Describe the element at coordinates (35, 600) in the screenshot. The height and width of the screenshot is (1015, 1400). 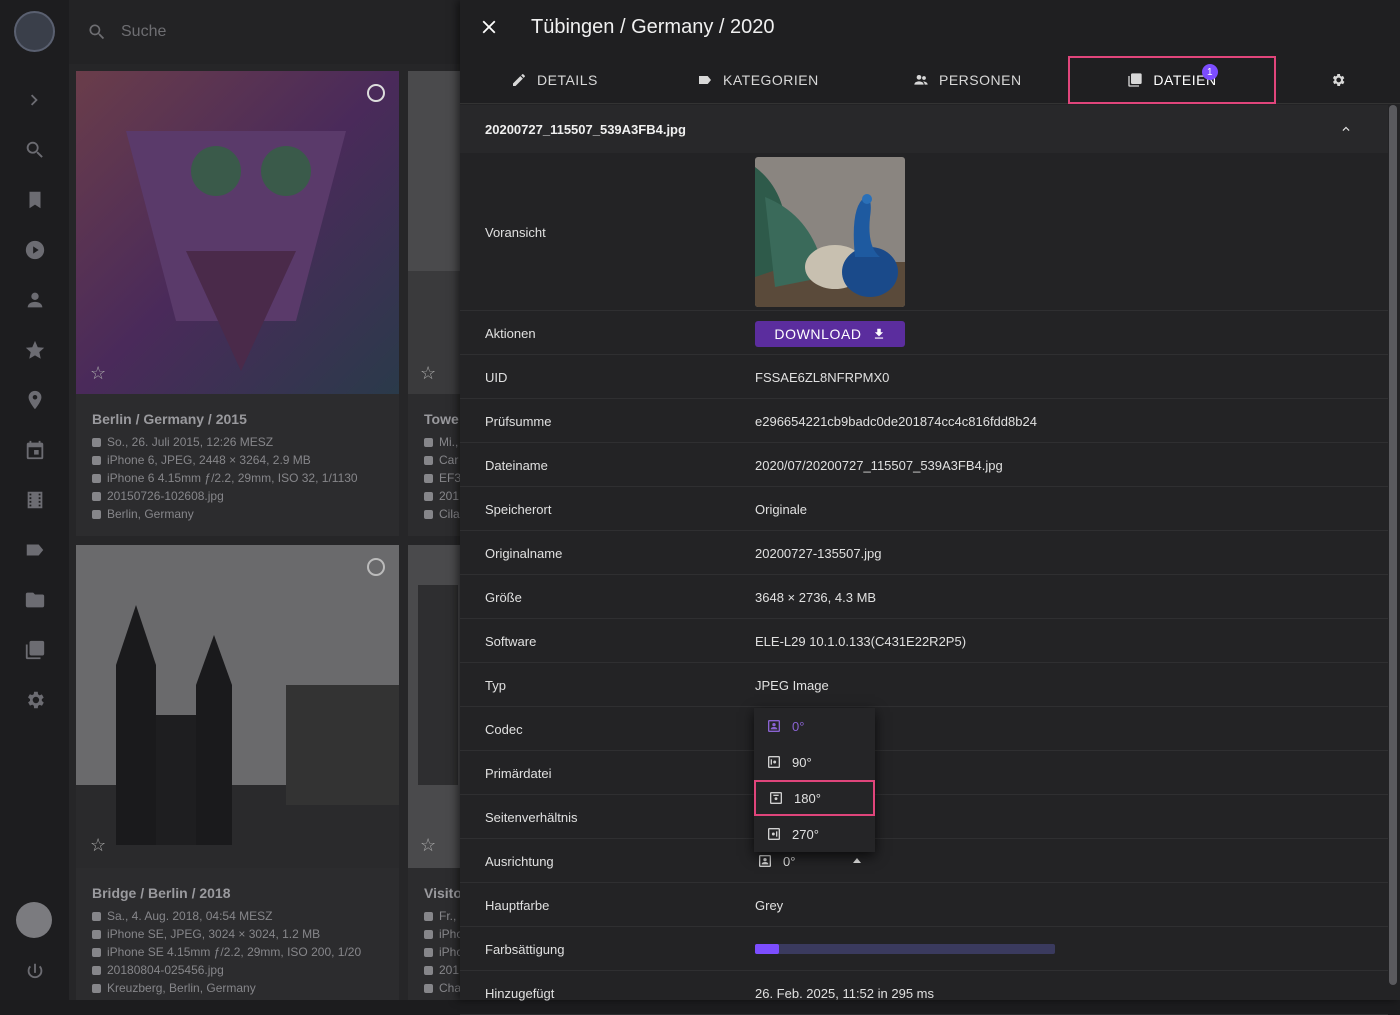
I see `folder-icon` at that location.